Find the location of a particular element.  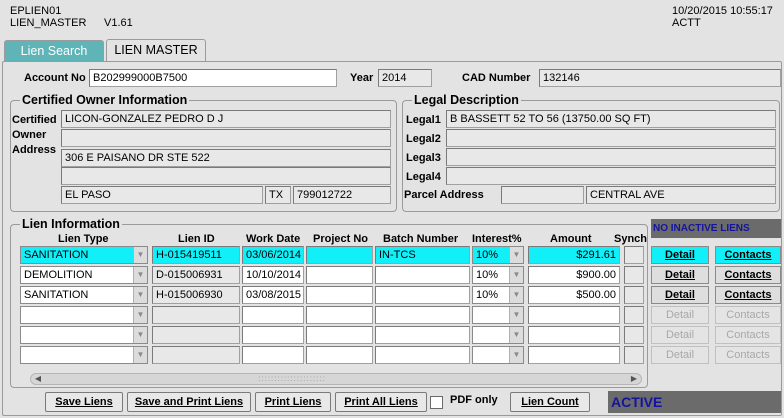

pdf-only-checkbox is located at coordinates (436, 402).